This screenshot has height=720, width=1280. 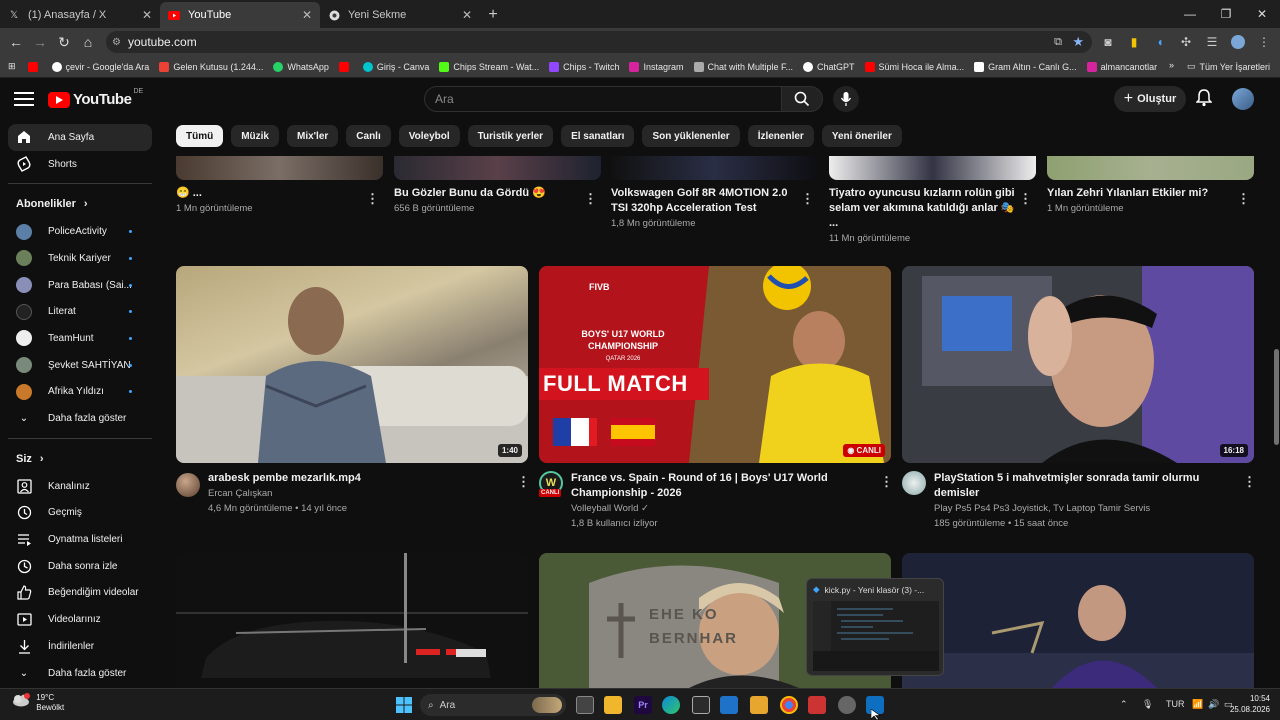 I want to click on chip: El sanatları, so click(x=598, y=136).